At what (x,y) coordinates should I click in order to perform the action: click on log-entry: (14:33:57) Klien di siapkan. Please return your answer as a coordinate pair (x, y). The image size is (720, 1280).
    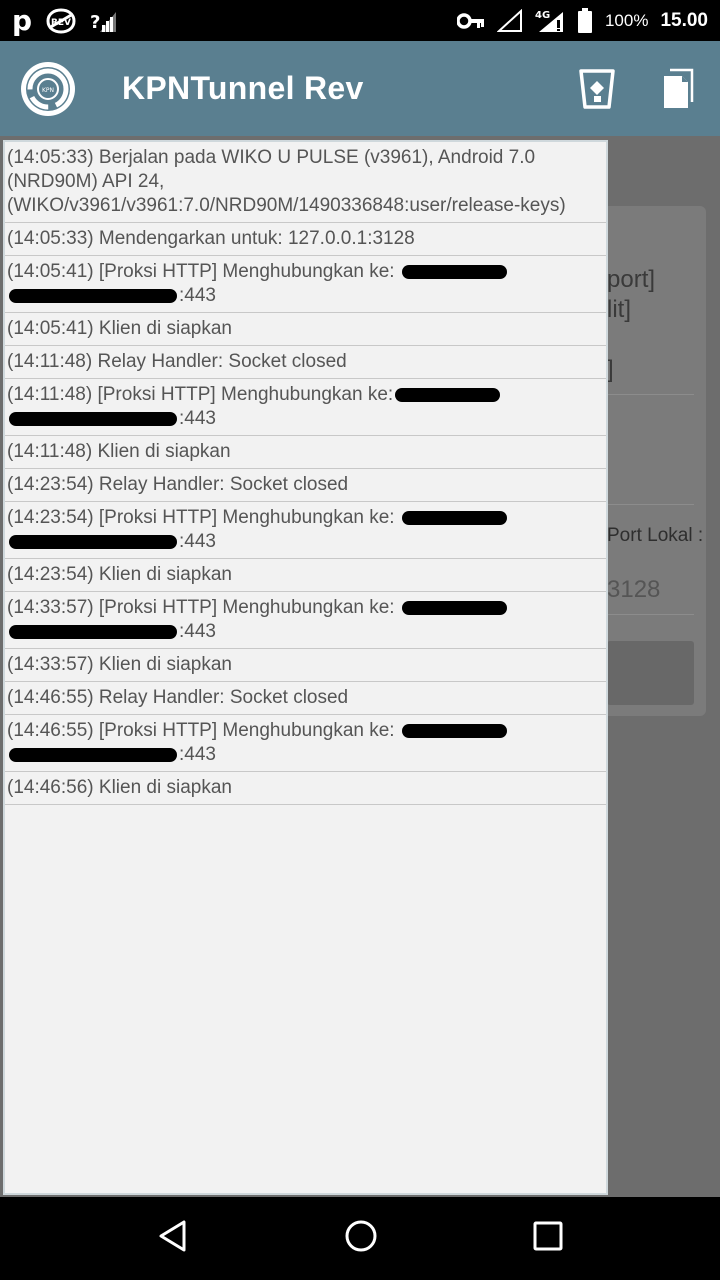
    Looking at the image, I should click on (305, 665).